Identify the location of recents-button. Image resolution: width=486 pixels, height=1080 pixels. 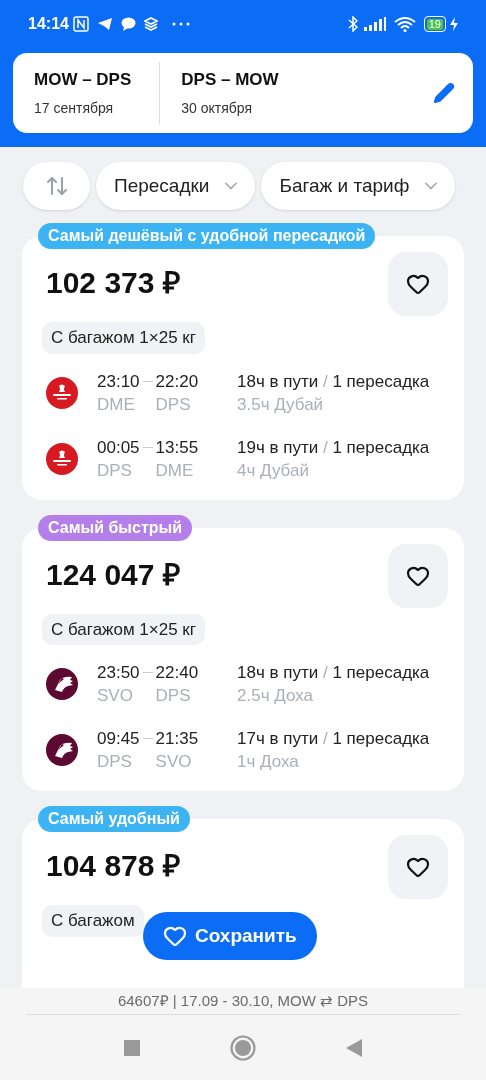
(132, 1047).